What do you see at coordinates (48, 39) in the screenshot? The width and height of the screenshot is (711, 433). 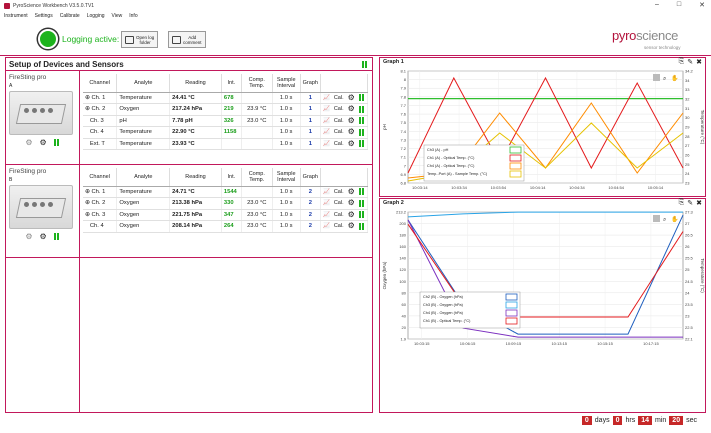 I see `logging-status-button` at bounding box center [48, 39].